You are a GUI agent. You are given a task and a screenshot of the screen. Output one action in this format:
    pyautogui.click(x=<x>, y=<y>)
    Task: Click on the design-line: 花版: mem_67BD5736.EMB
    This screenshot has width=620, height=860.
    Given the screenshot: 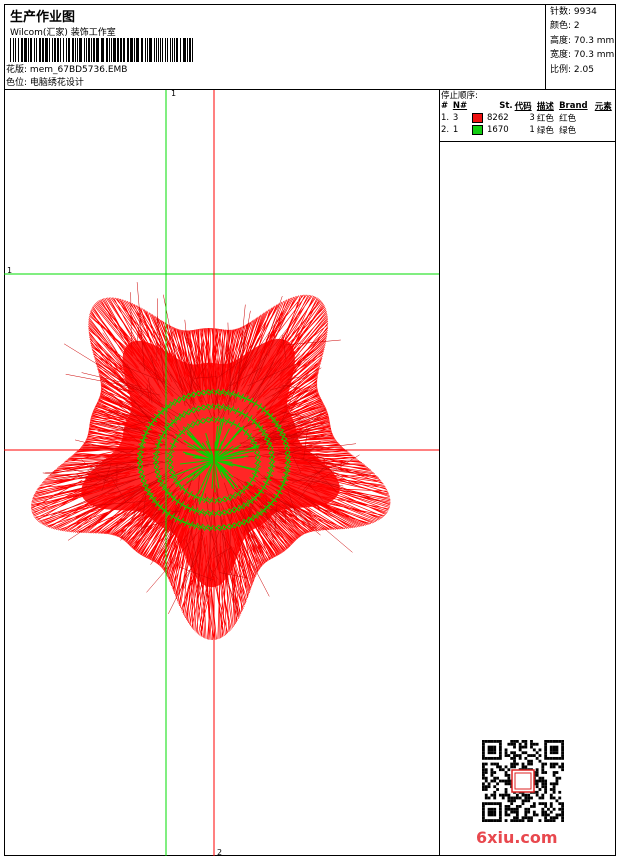 What is the action you would take?
    pyautogui.click(x=66, y=68)
    